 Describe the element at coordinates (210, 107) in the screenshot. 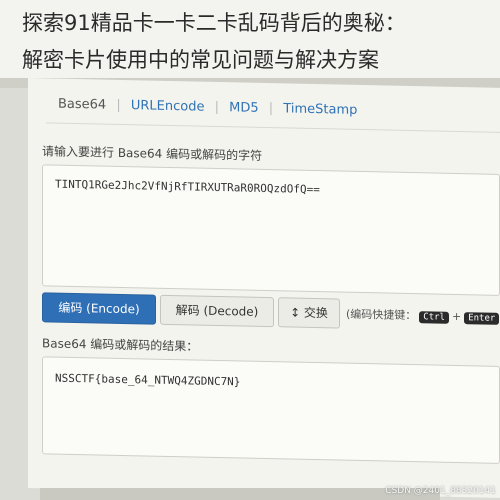

I see `tool-tabs: Base64 | URLEncode | MD5 | TimeStamp` at that location.